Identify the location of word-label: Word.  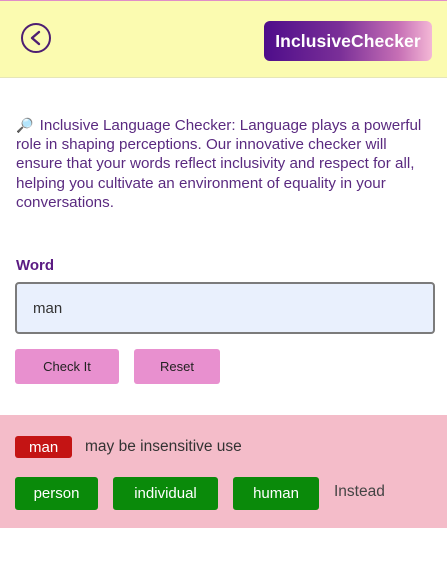
(35, 265).